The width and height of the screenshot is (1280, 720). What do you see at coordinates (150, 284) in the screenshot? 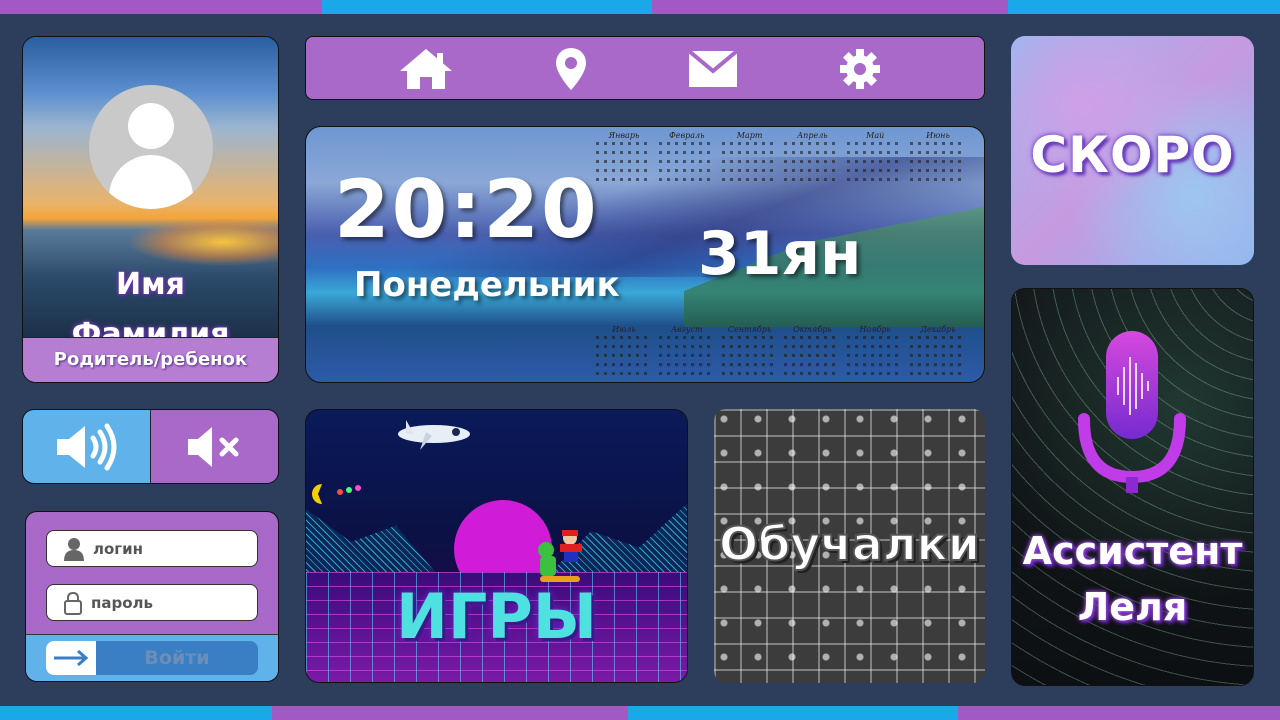
I see `profile-first-name: Имя` at bounding box center [150, 284].